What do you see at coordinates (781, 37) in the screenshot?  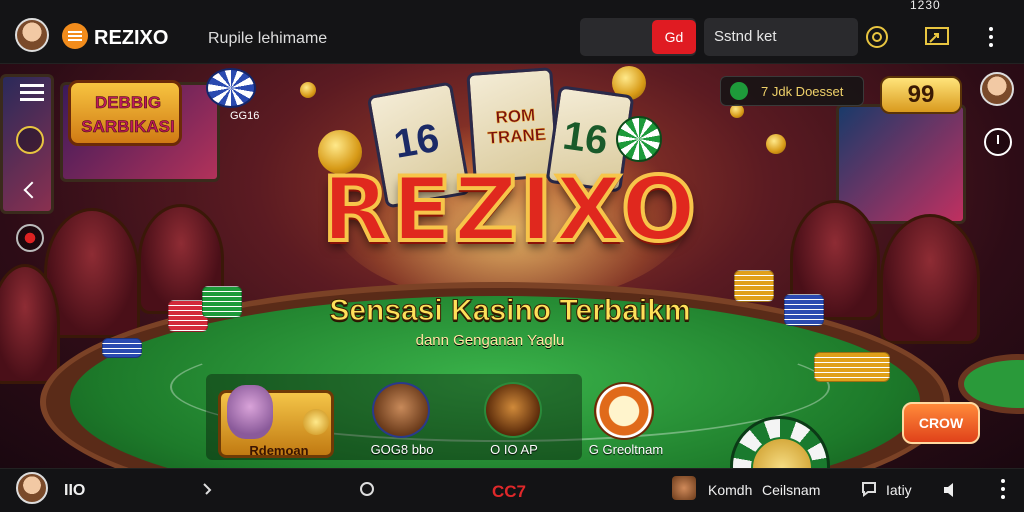 I see `search-field: Sstnd ket` at bounding box center [781, 37].